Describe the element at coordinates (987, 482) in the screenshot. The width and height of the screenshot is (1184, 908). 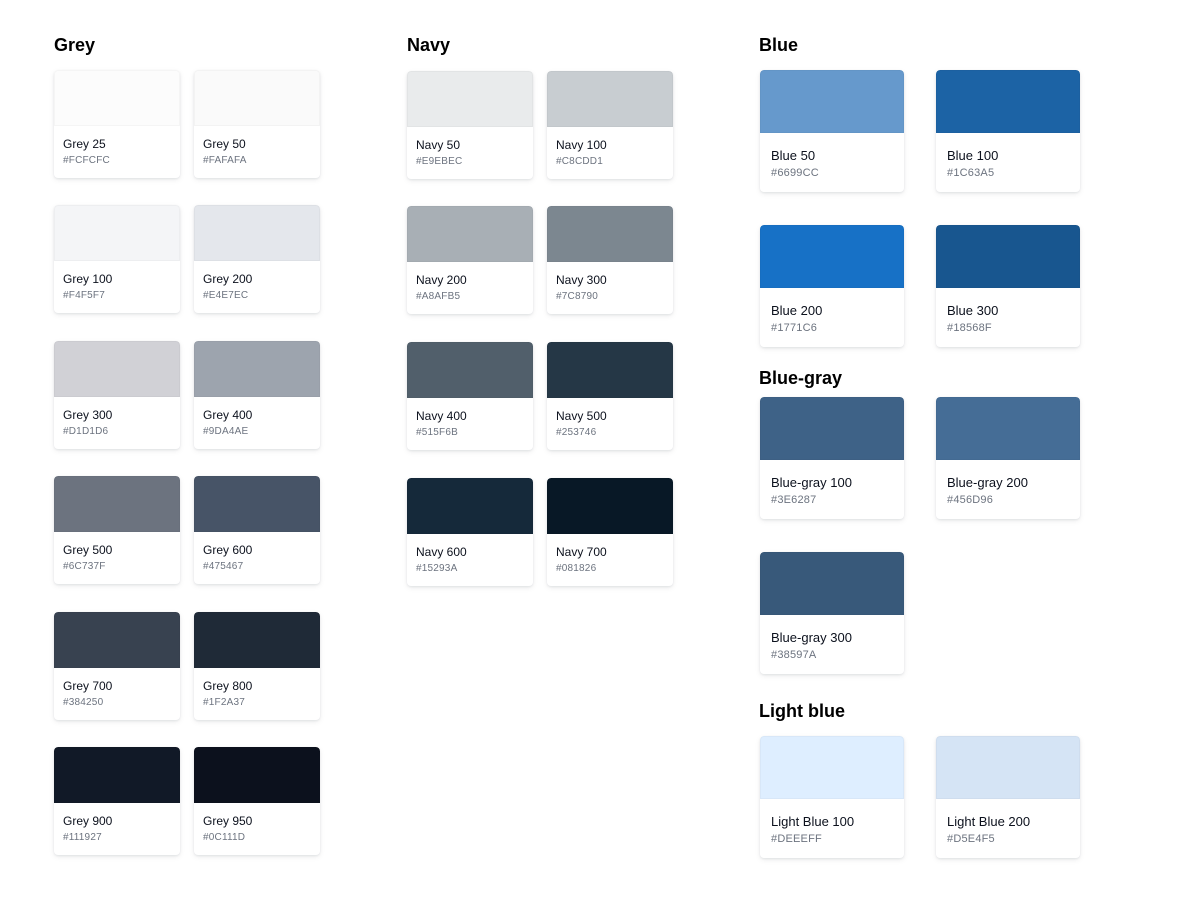
I see `color-name: Blue-gray 200` at that location.